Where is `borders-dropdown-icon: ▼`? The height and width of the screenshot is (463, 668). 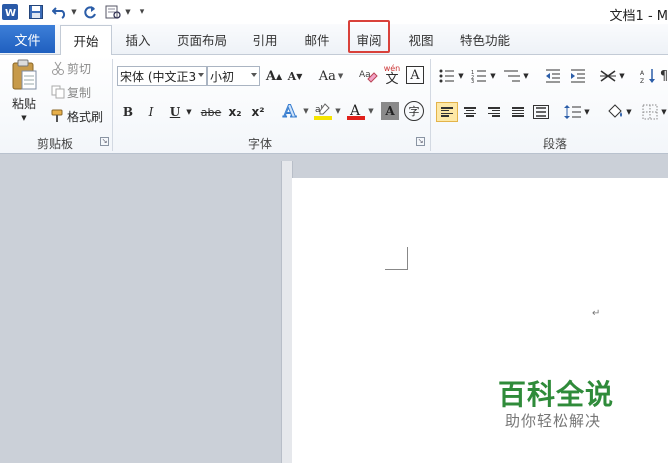 borders-dropdown-icon: ▼ is located at coordinates (664, 112).